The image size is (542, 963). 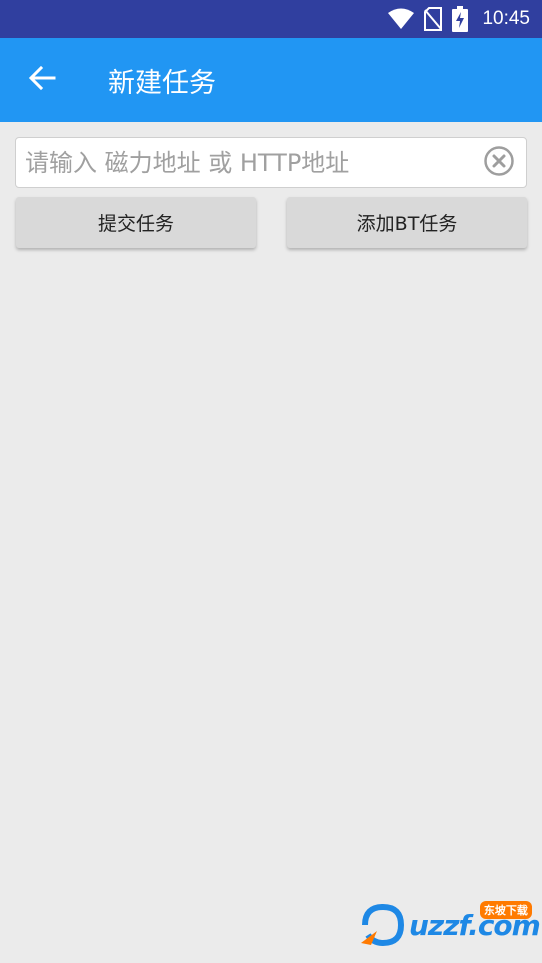 What do you see at coordinates (246, 162) in the screenshot?
I see `url-input` at bounding box center [246, 162].